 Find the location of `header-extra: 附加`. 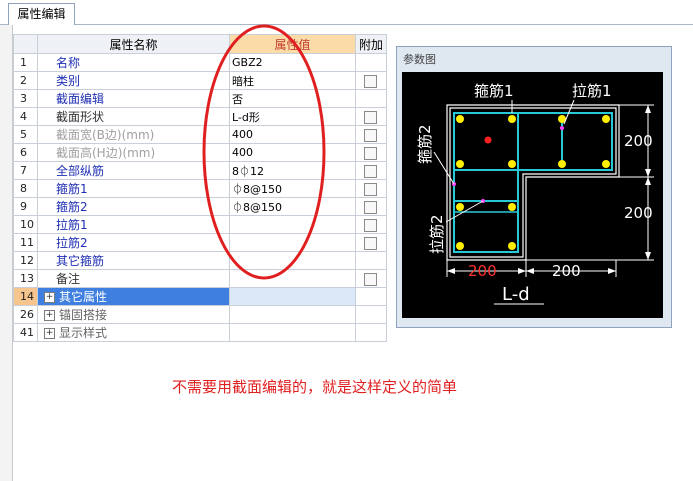

header-extra: 附加 is located at coordinates (371, 44).